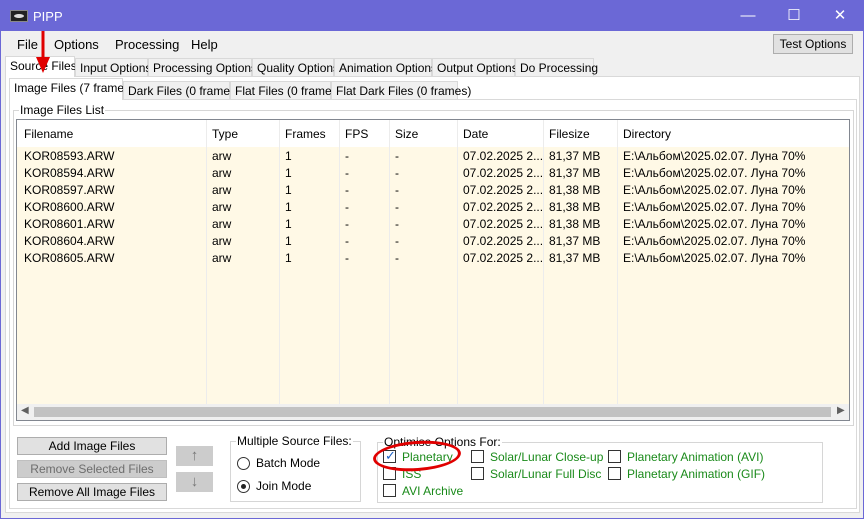  What do you see at coordinates (25, 410) in the screenshot?
I see `scroll-left-icon: ◀` at bounding box center [25, 410].